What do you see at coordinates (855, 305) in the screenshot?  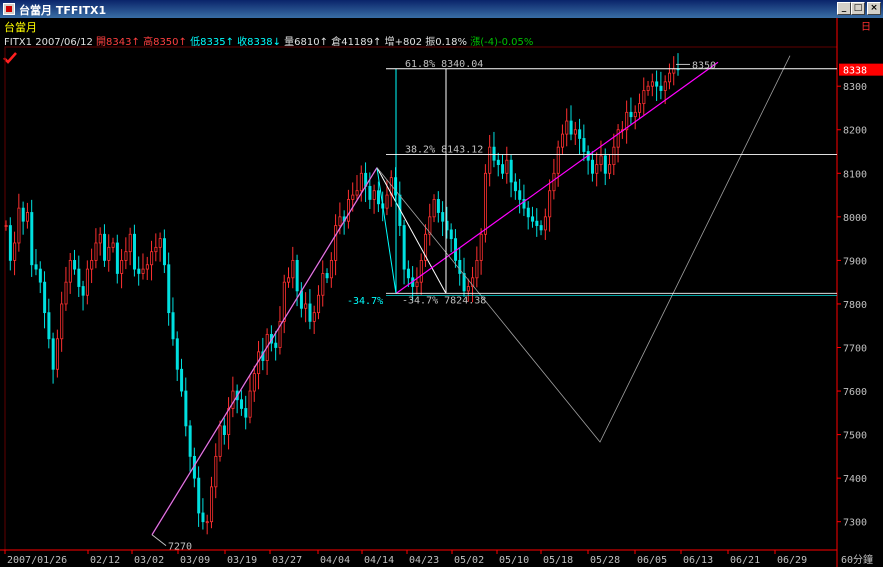 I see `y-tick-label: 7800` at bounding box center [855, 305].